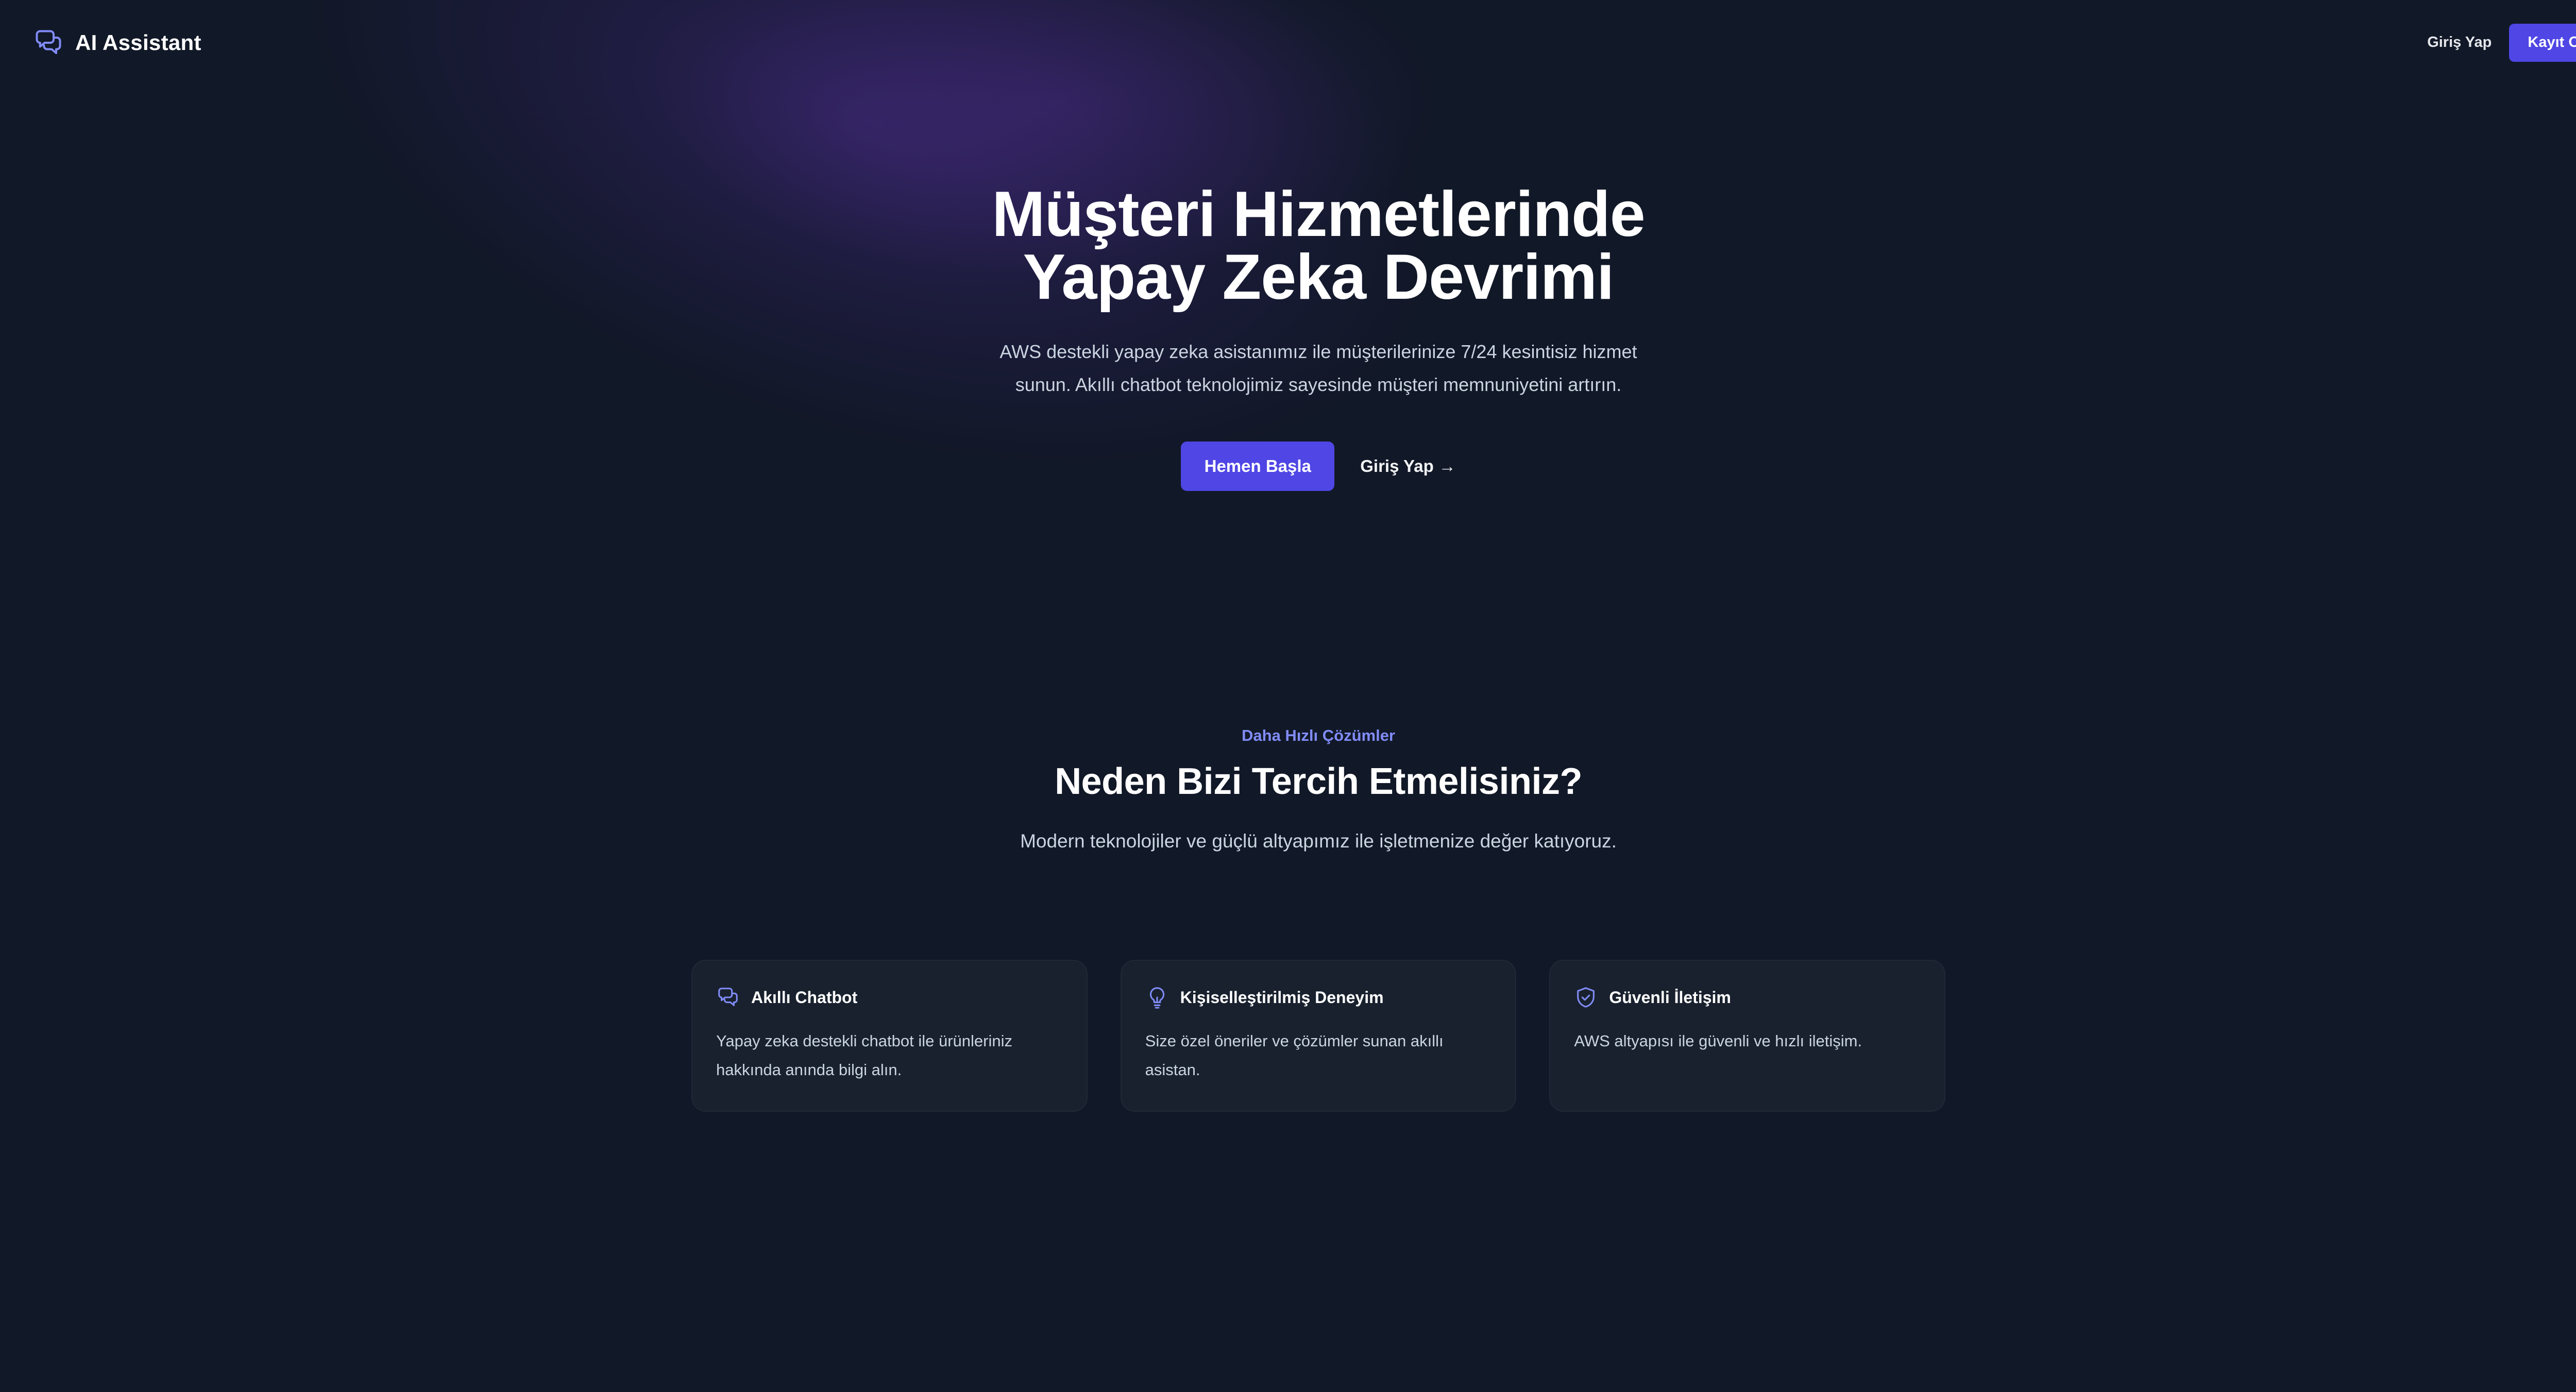 Image resolution: width=2576 pixels, height=1392 pixels. I want to click on feature-card-header: Kişiselleştirilmiş Deneyim, so click(1318, 997).